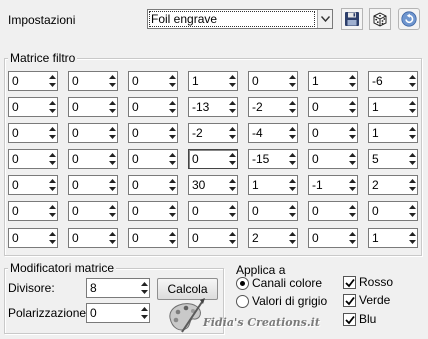 This screenshot has height=339, width=428. Describe the element at coordinates (393, 211) in the screenshot. I see `matrix-cell-r6-c7: 0` at that location.